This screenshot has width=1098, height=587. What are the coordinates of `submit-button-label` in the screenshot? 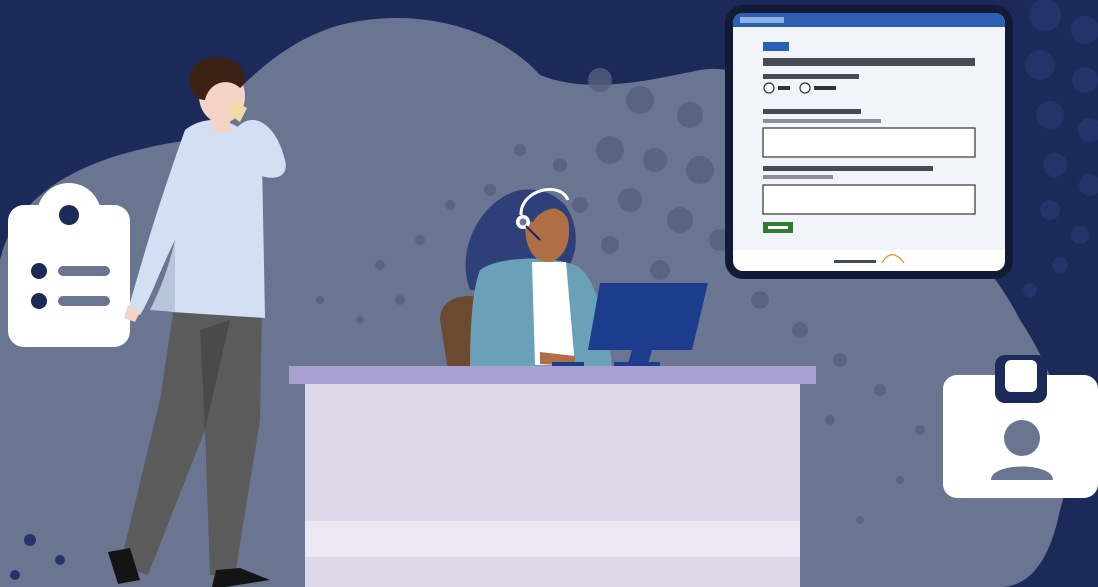 It's located at (778, 227).